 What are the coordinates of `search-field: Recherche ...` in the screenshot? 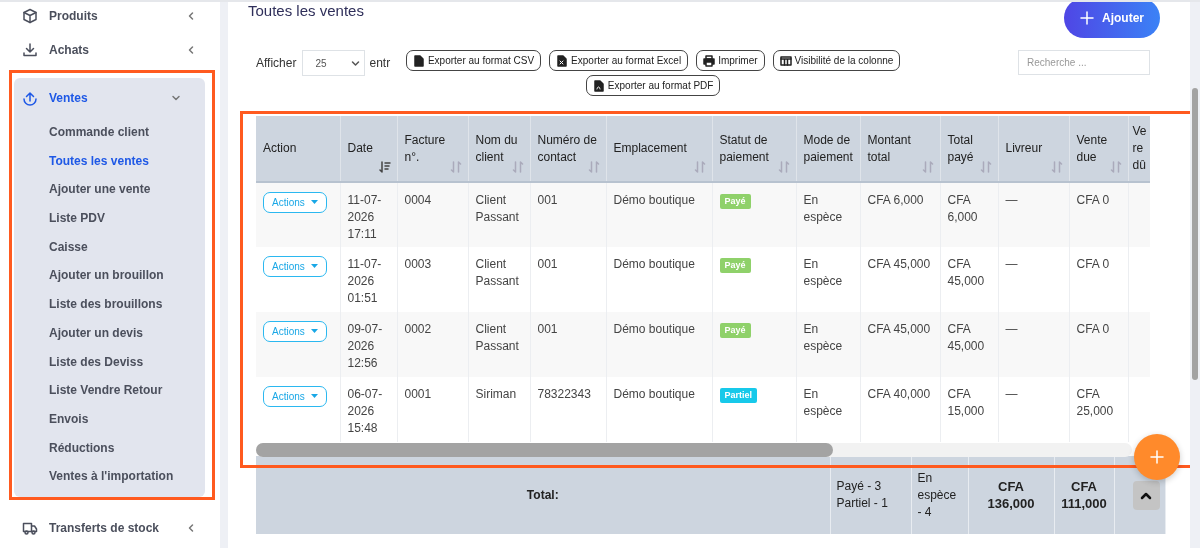 It's located at (1084, 62).